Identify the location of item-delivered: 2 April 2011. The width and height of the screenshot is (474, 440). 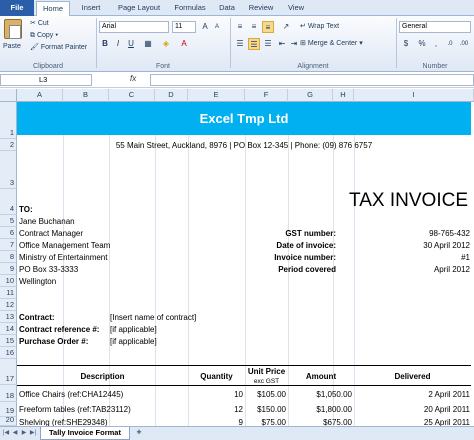
(412, 394).